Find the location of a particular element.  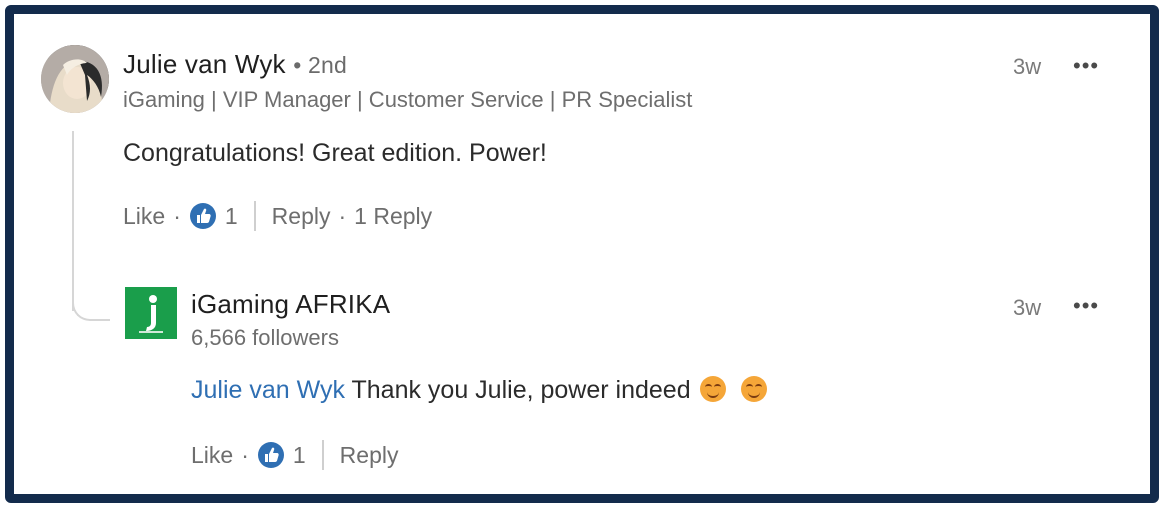

comment-author-name: Julie van Wyk • 2nd is located at coordinates (235, 64).